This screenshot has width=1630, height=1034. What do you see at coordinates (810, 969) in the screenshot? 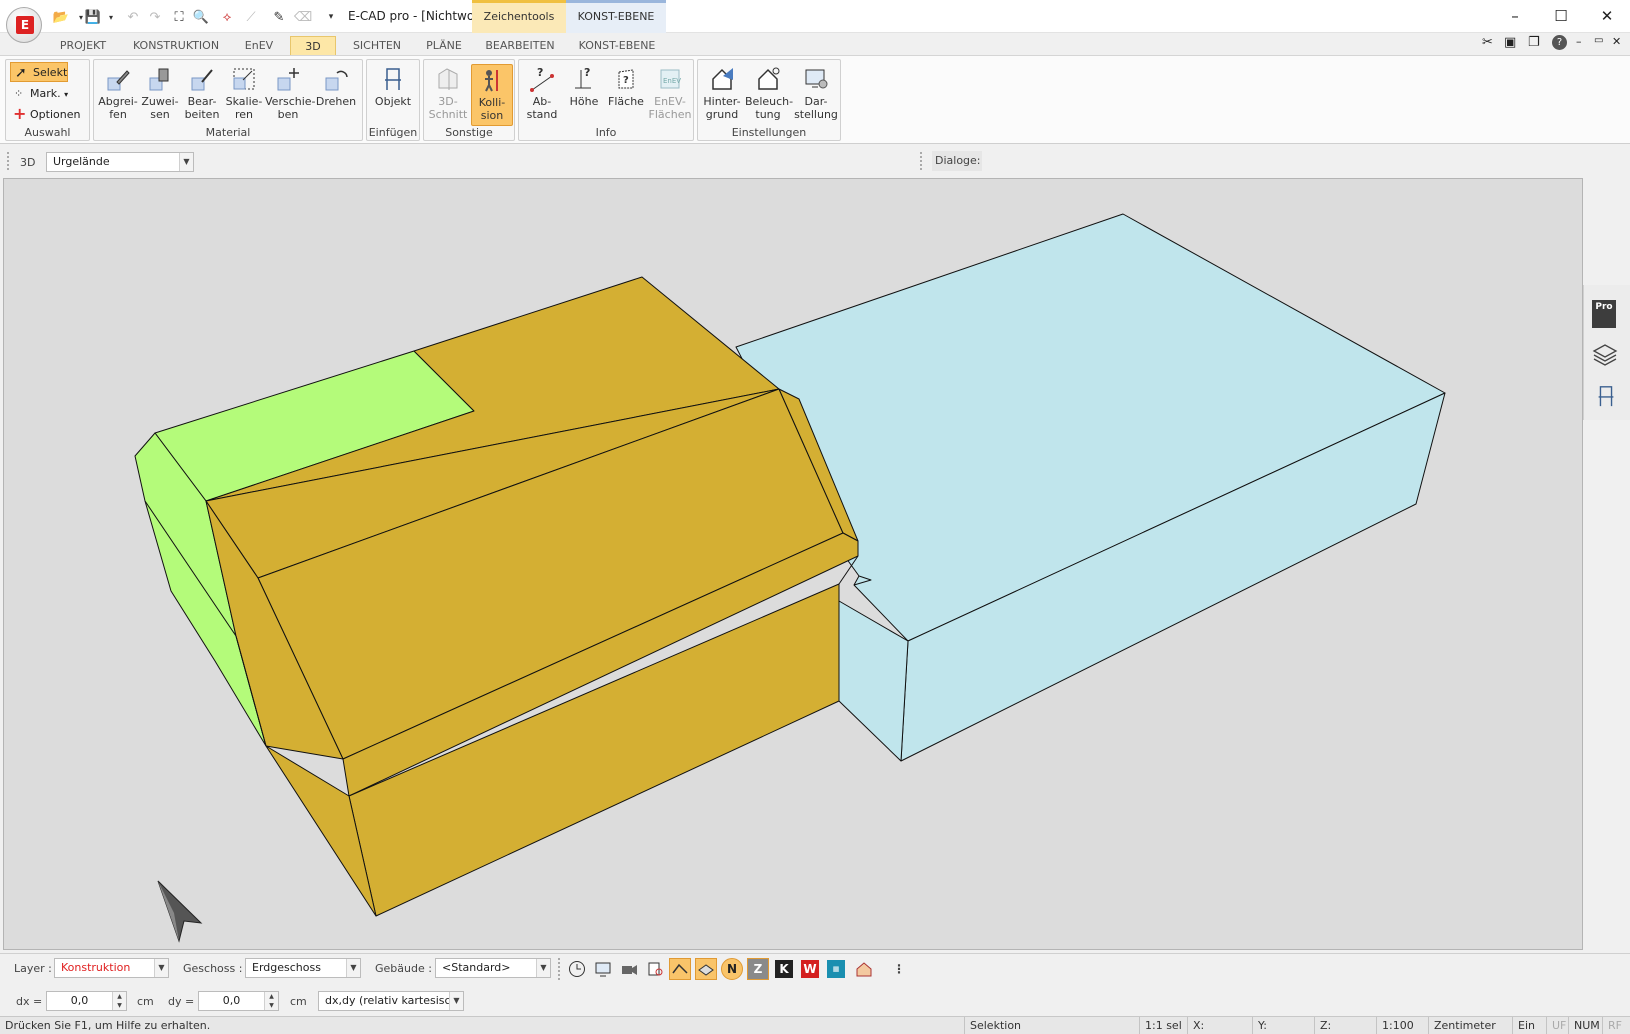
I see `w-toggle: W` at bounding box center [810, 969].